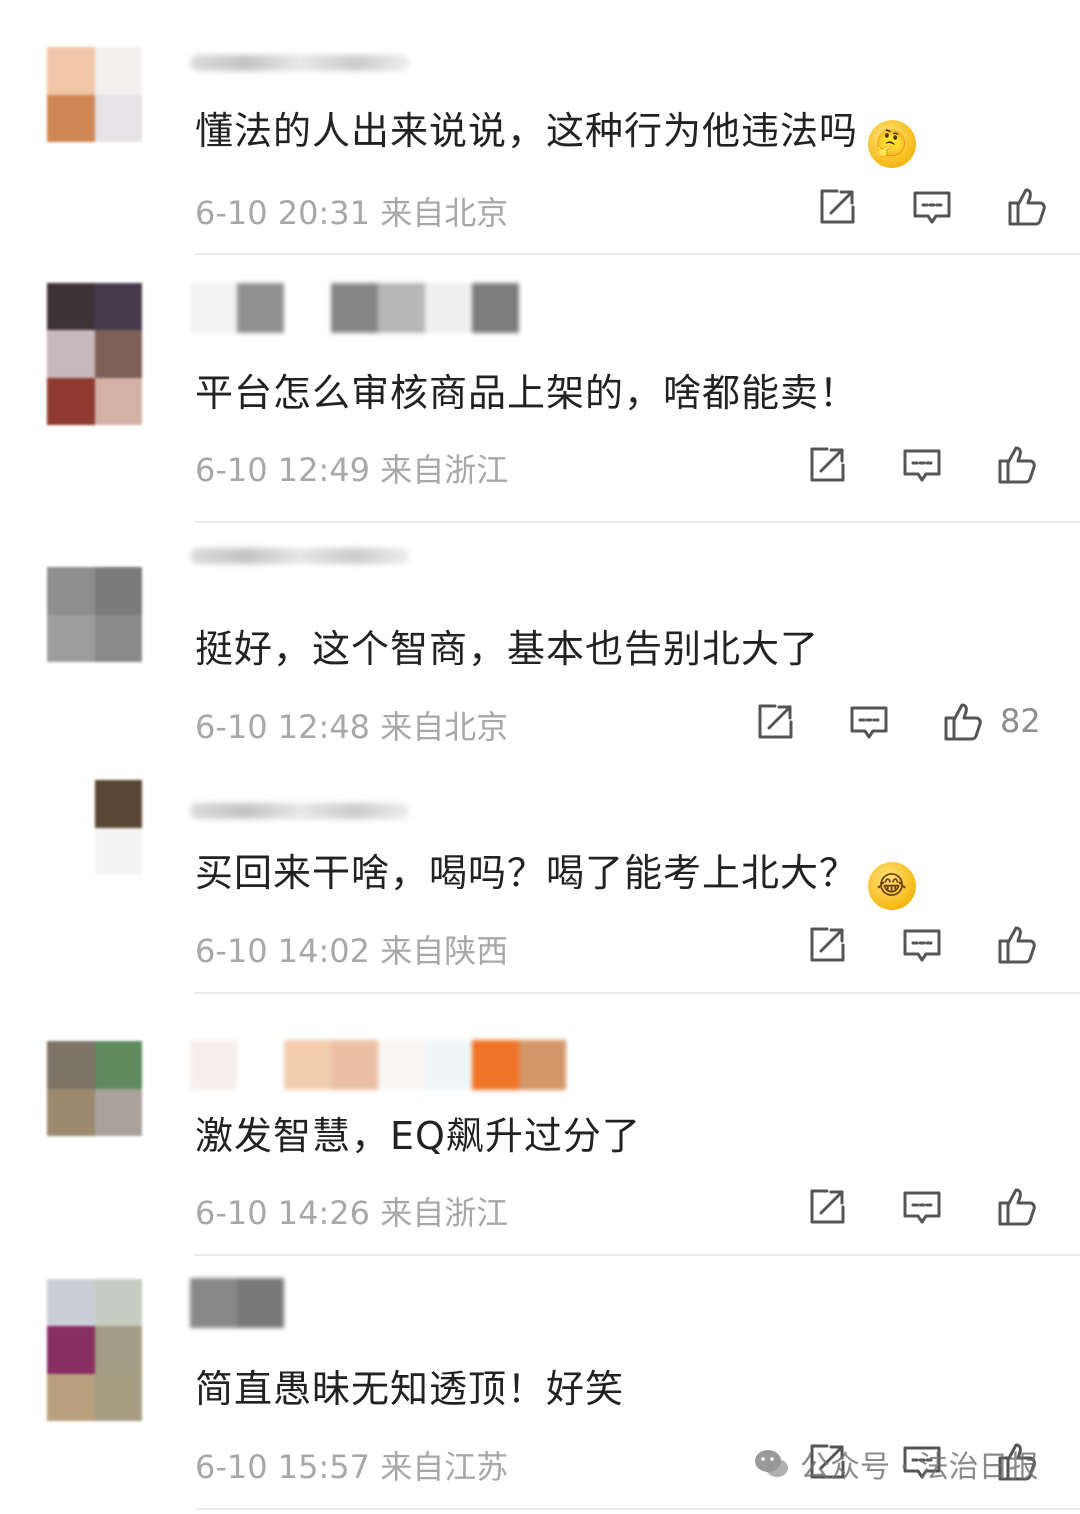  Describe the element at coordinates (892, 144) in the screenshot. I see `thinking-emoji-icon: 🤔` at that location.